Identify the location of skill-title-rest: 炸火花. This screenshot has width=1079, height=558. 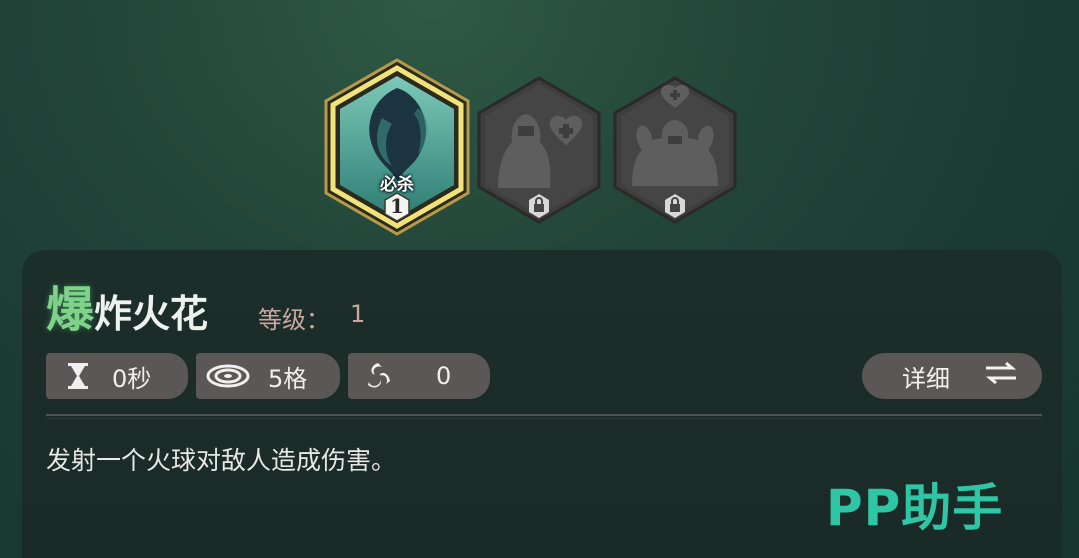
(151, 314).